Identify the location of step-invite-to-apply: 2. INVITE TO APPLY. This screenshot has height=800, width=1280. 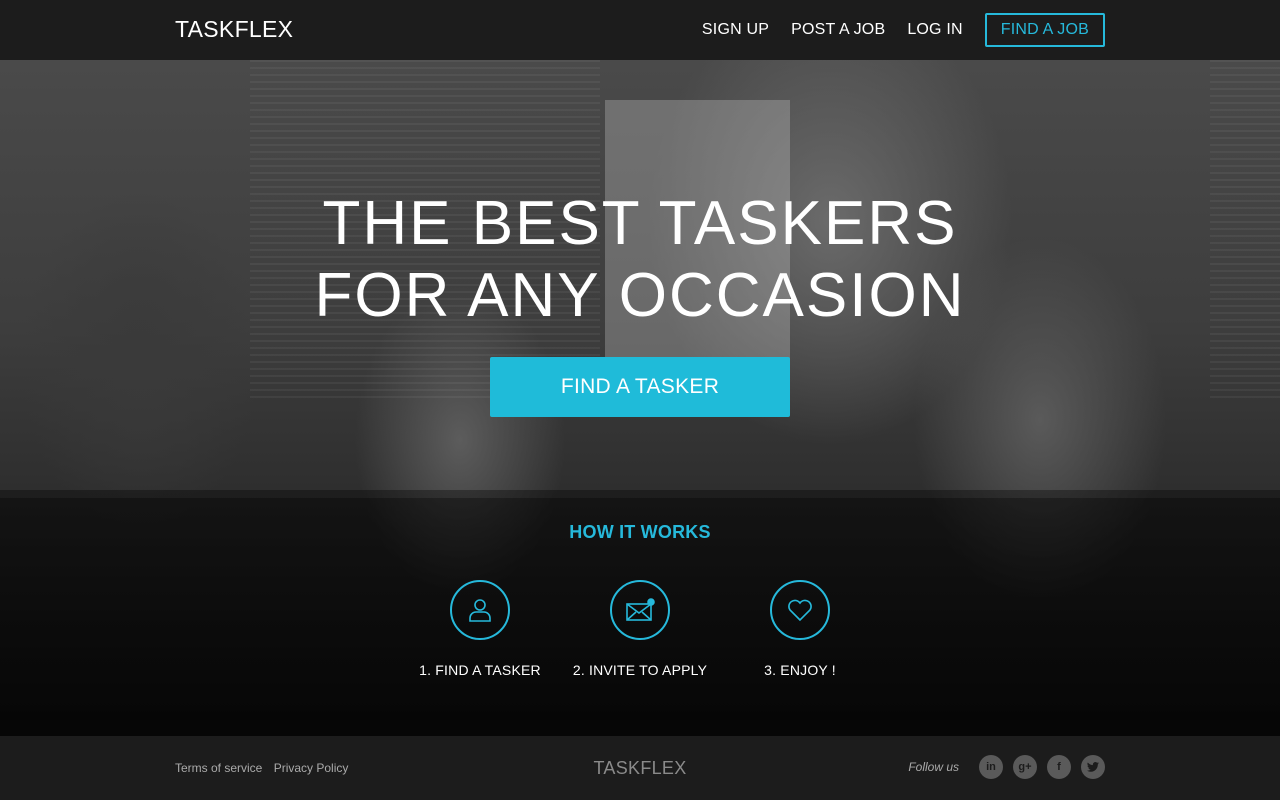
(640, 629).